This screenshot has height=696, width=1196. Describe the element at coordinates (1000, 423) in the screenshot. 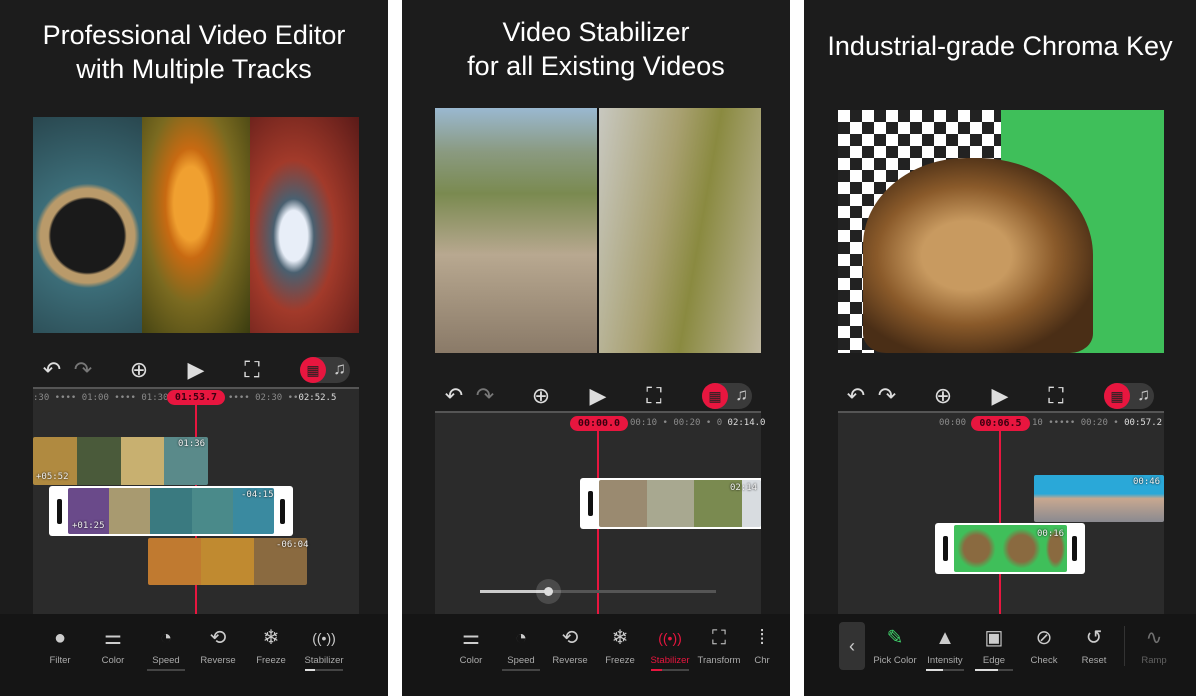

I see `playhead-time: 00:06.5` at that location.